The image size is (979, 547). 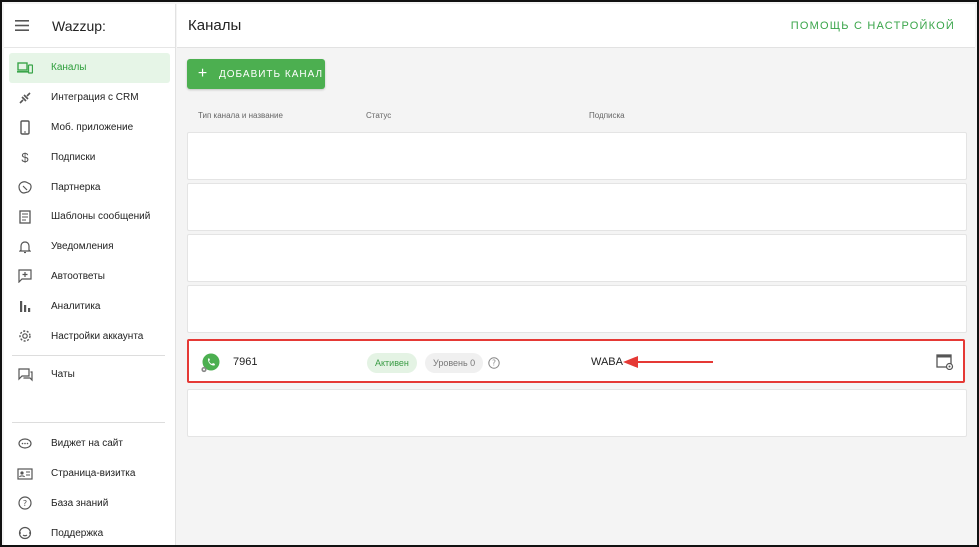 What do you see at coordinates (89, 306) in the screenshot?
I see `sidebar-item-analytics: Аналитика` at bounding box center [89, 306].